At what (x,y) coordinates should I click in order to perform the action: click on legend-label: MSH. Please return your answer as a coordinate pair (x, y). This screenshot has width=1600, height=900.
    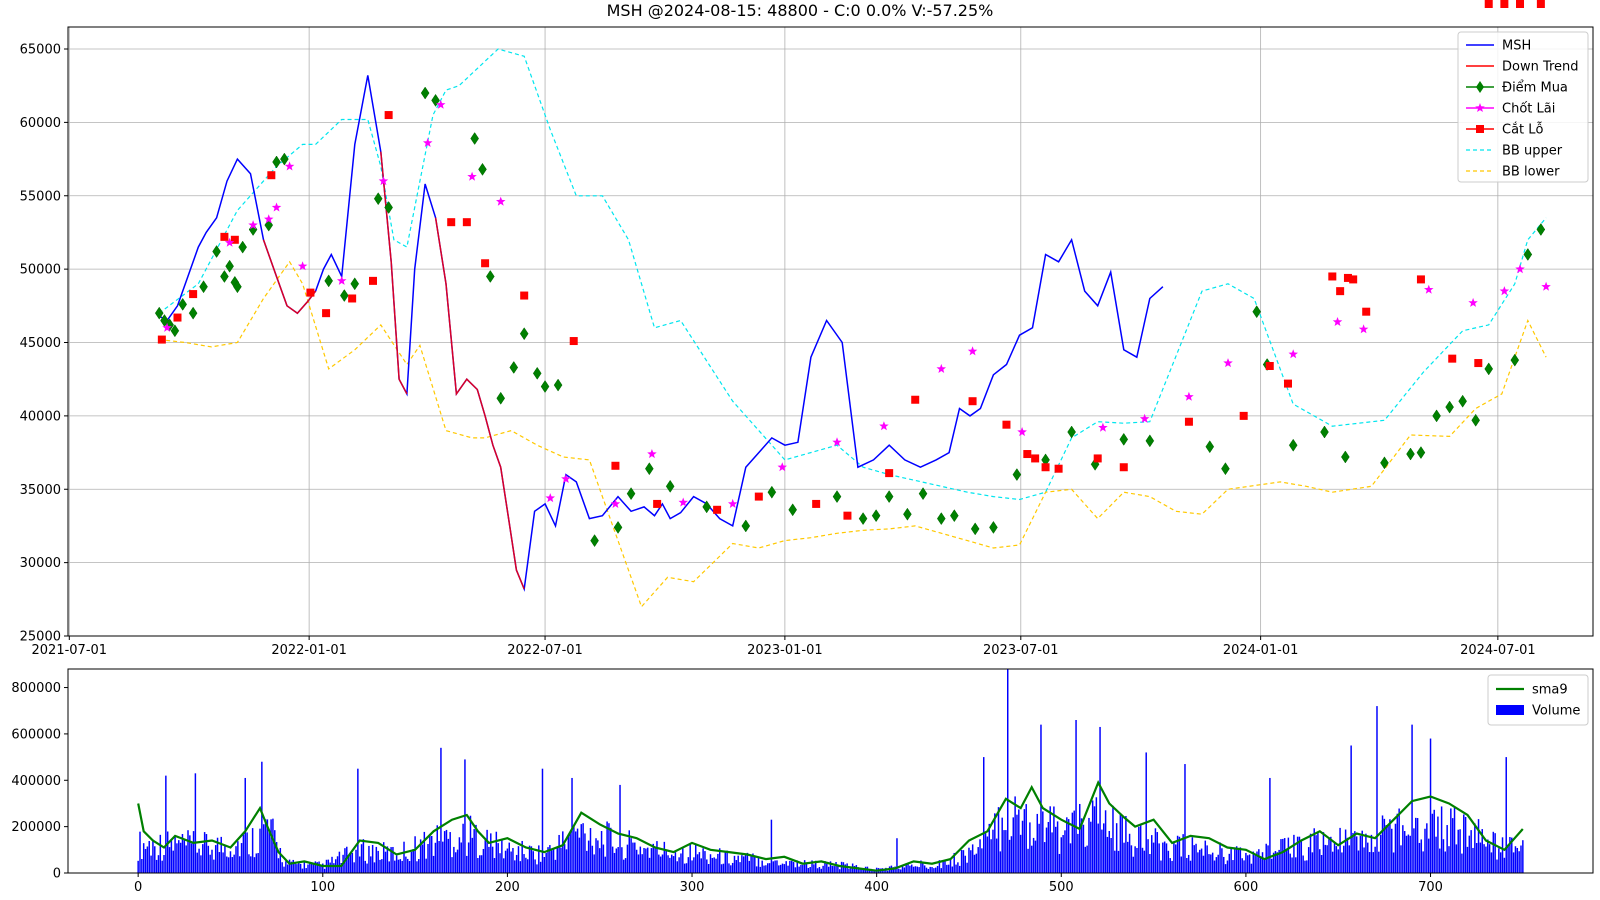
    Looking at the image, I should click on (1516, 46).